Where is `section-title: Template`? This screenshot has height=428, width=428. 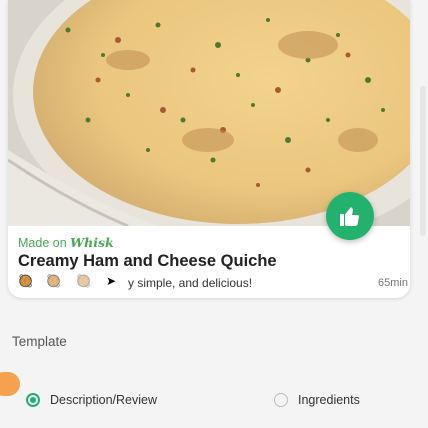 section-title: Template is located at coordinates (39, 341).